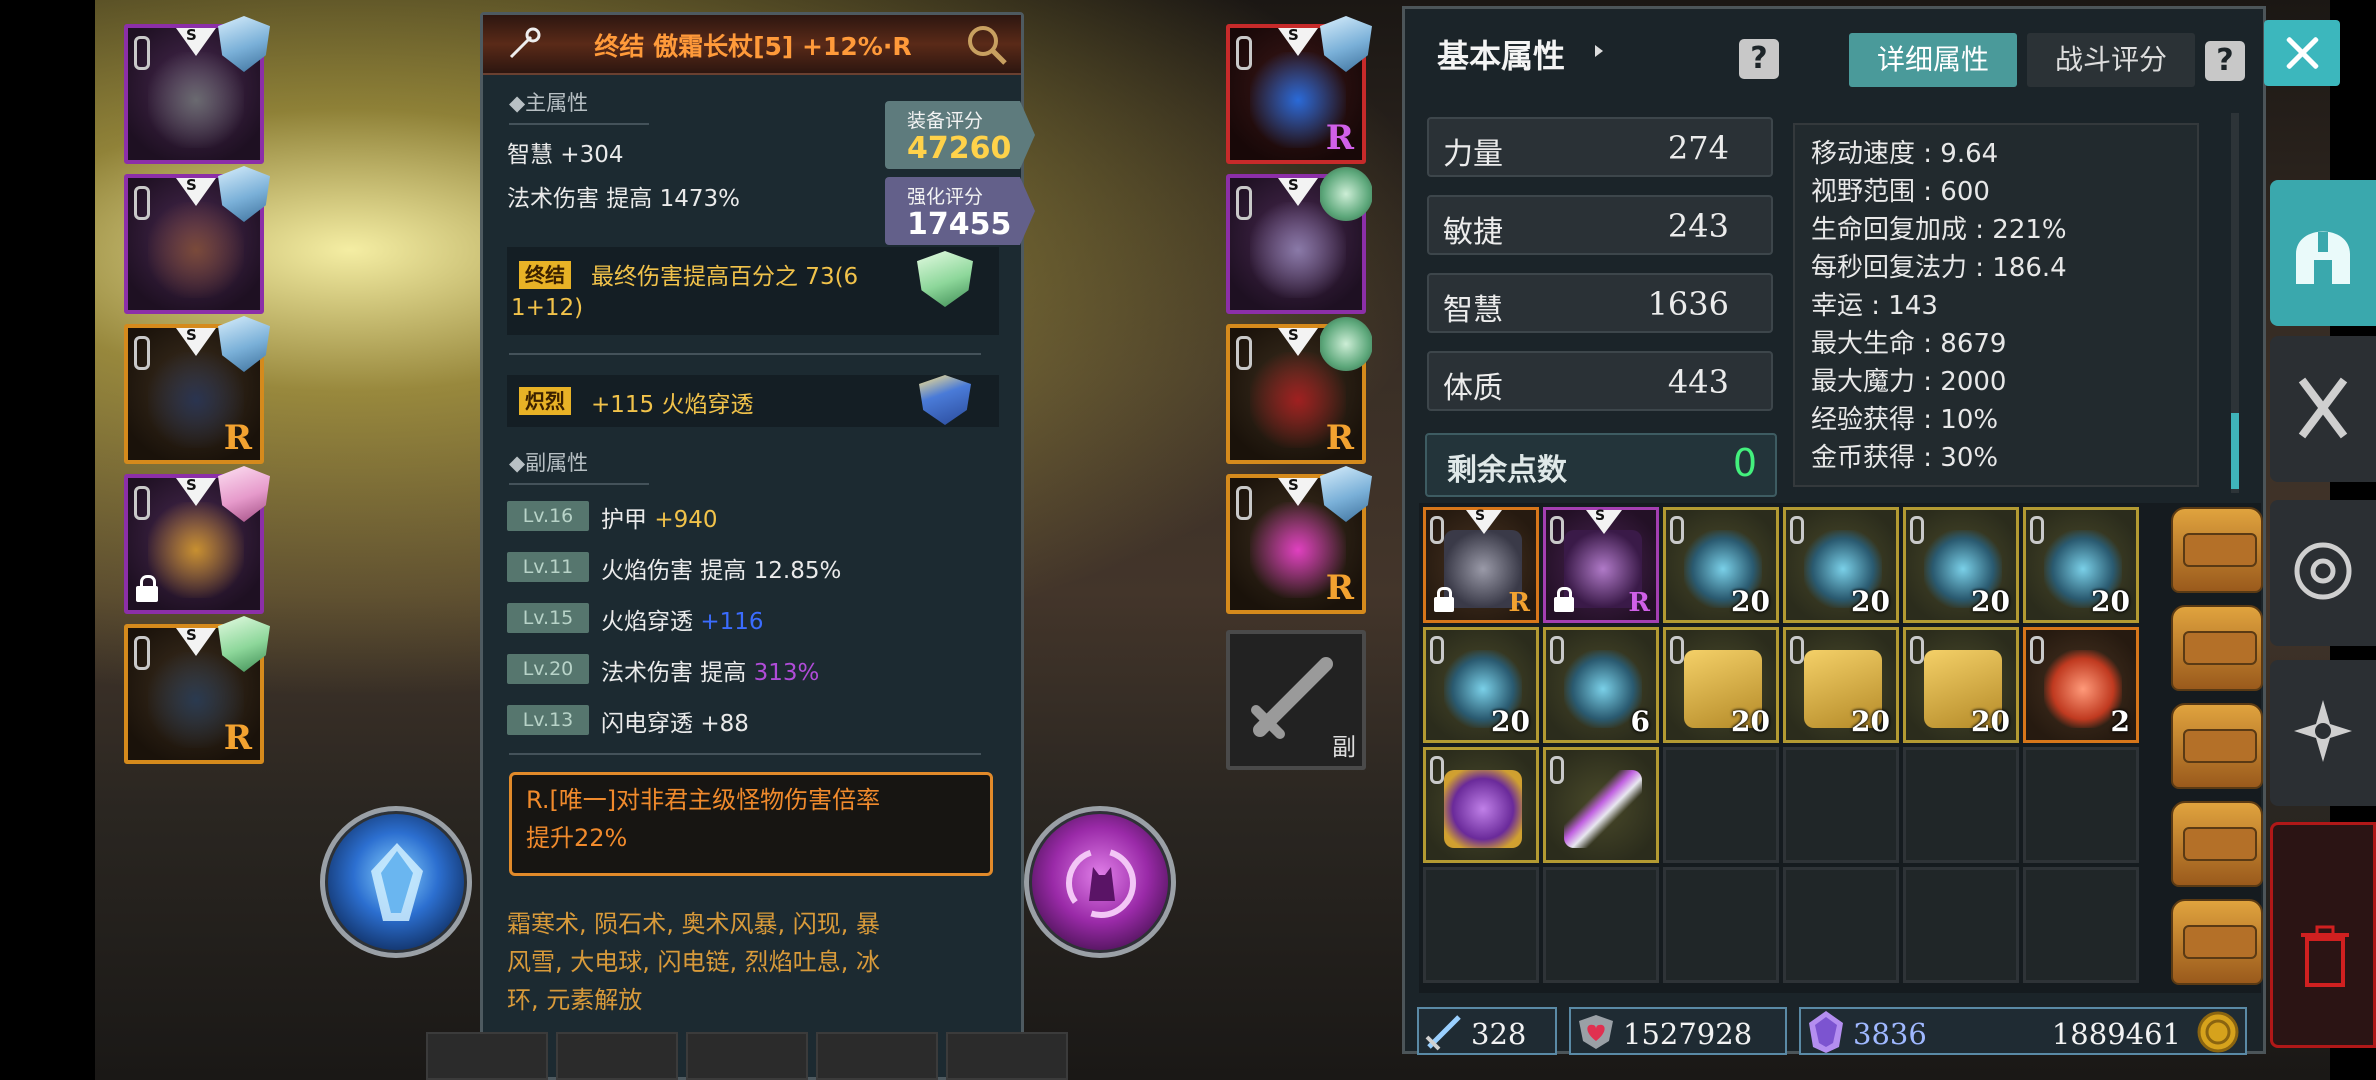  Describe the element at coordinates (1600, 381) in the screenshot. I see `attribute-row: 体质 443` at that location.